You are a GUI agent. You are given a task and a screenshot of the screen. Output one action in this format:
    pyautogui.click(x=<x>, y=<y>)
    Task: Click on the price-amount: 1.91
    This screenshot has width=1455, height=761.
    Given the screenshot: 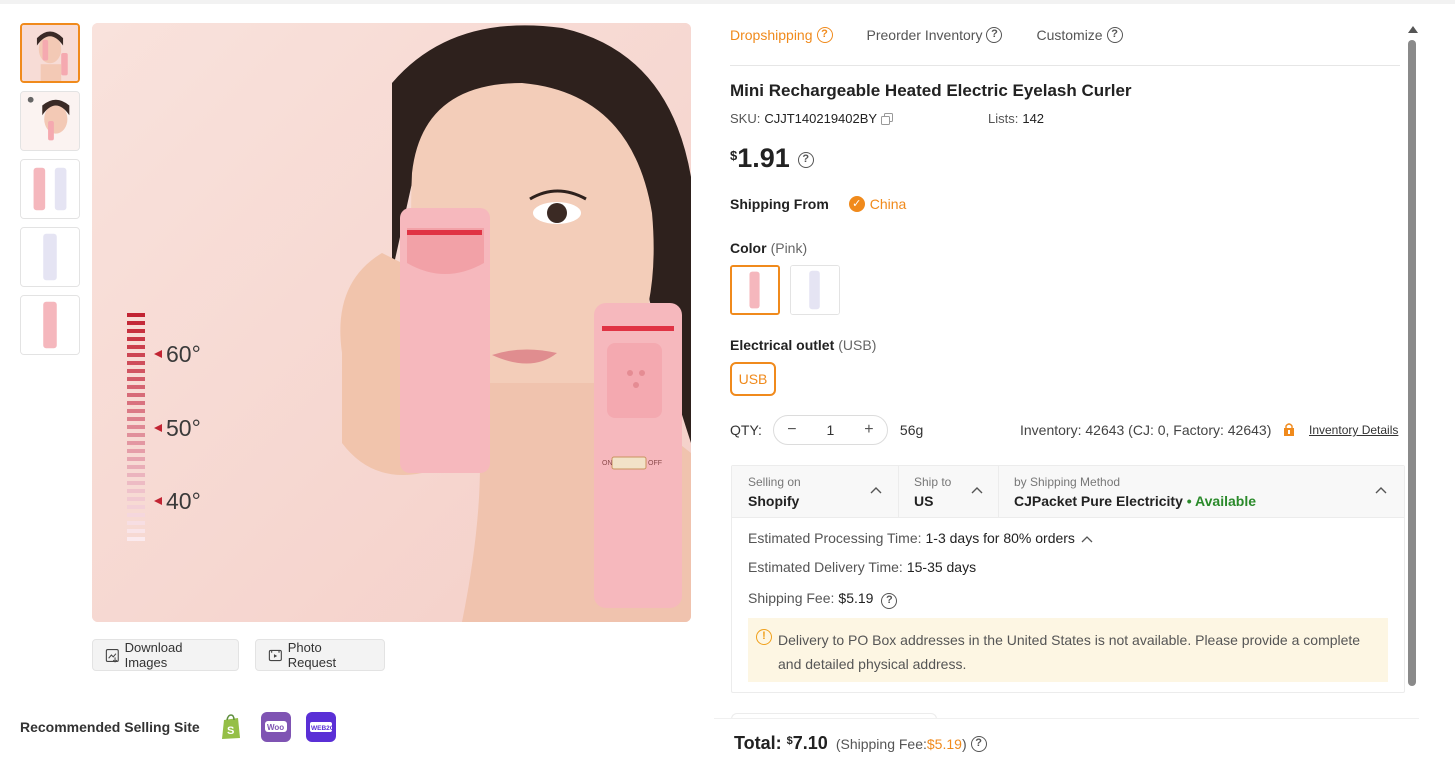 What is the action you would take?
    pyautogui.click(x=763, y=158)
    